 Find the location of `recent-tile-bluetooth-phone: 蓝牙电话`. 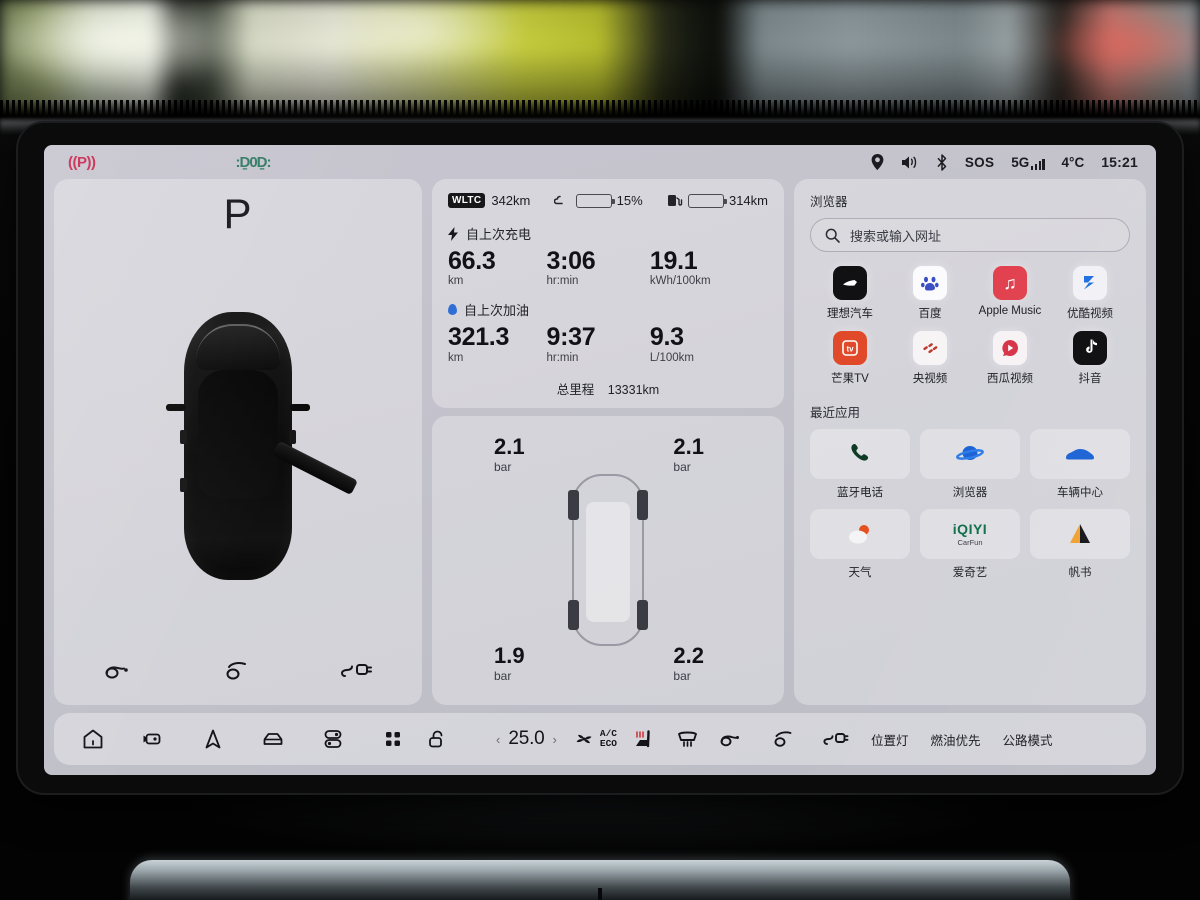

recent-tile-bluetooth-phone: 蓝牙电话 is located at coordinates (860, 464).